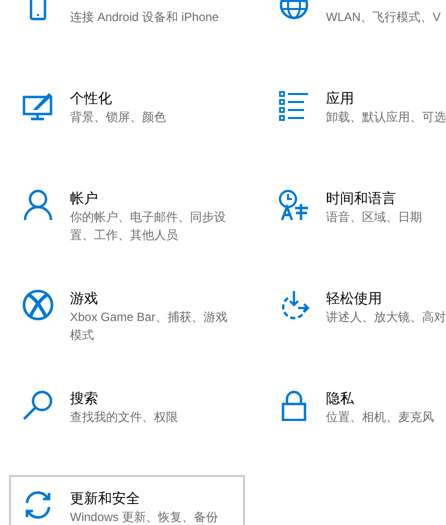  Describe the element at coordinates (84, 398) in the screenshot. I see `category-title: 搜索` at that location.